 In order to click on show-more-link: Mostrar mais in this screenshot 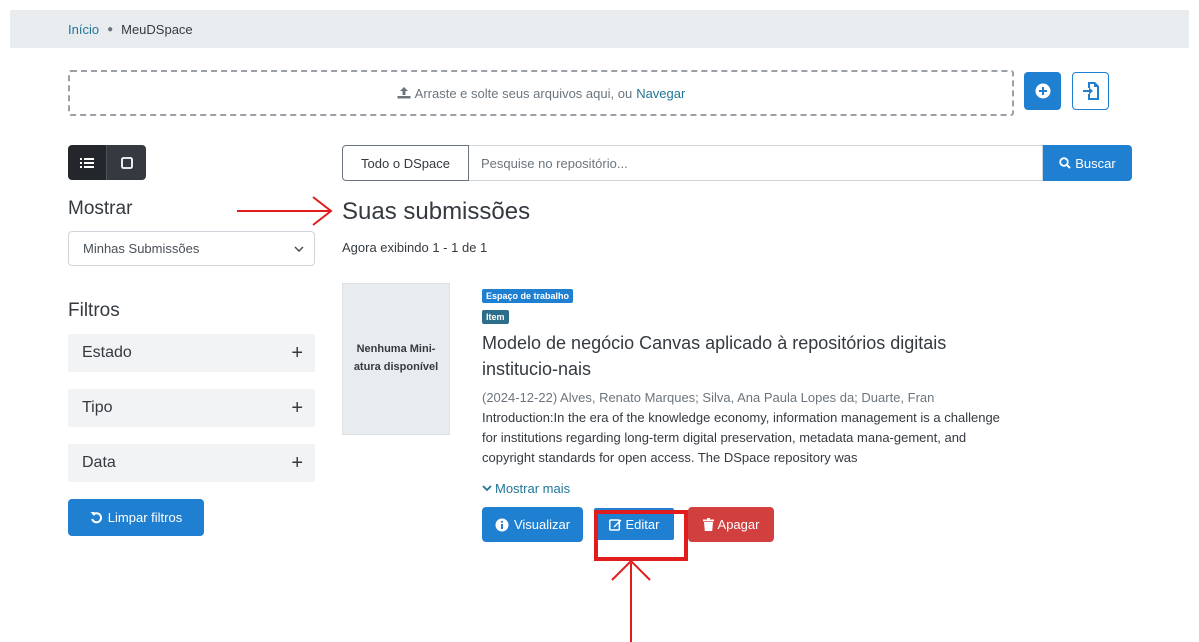, I will do `click(526, 488)`.